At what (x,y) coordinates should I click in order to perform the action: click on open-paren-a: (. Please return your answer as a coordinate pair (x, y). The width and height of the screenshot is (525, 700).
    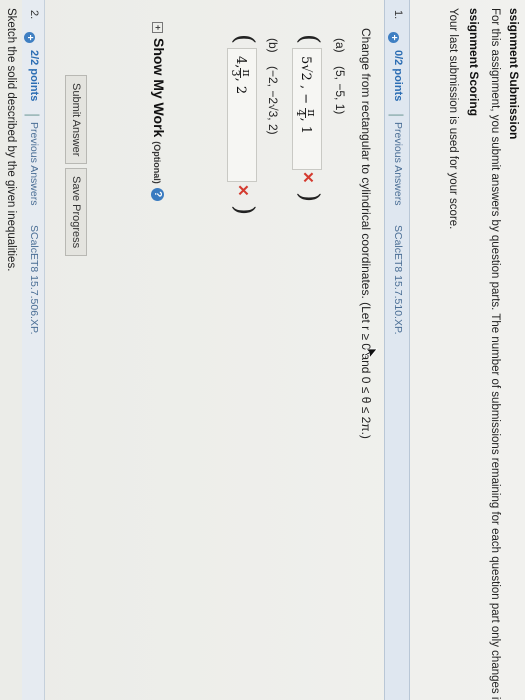
    Looking at the image, I should click on (309, 39).